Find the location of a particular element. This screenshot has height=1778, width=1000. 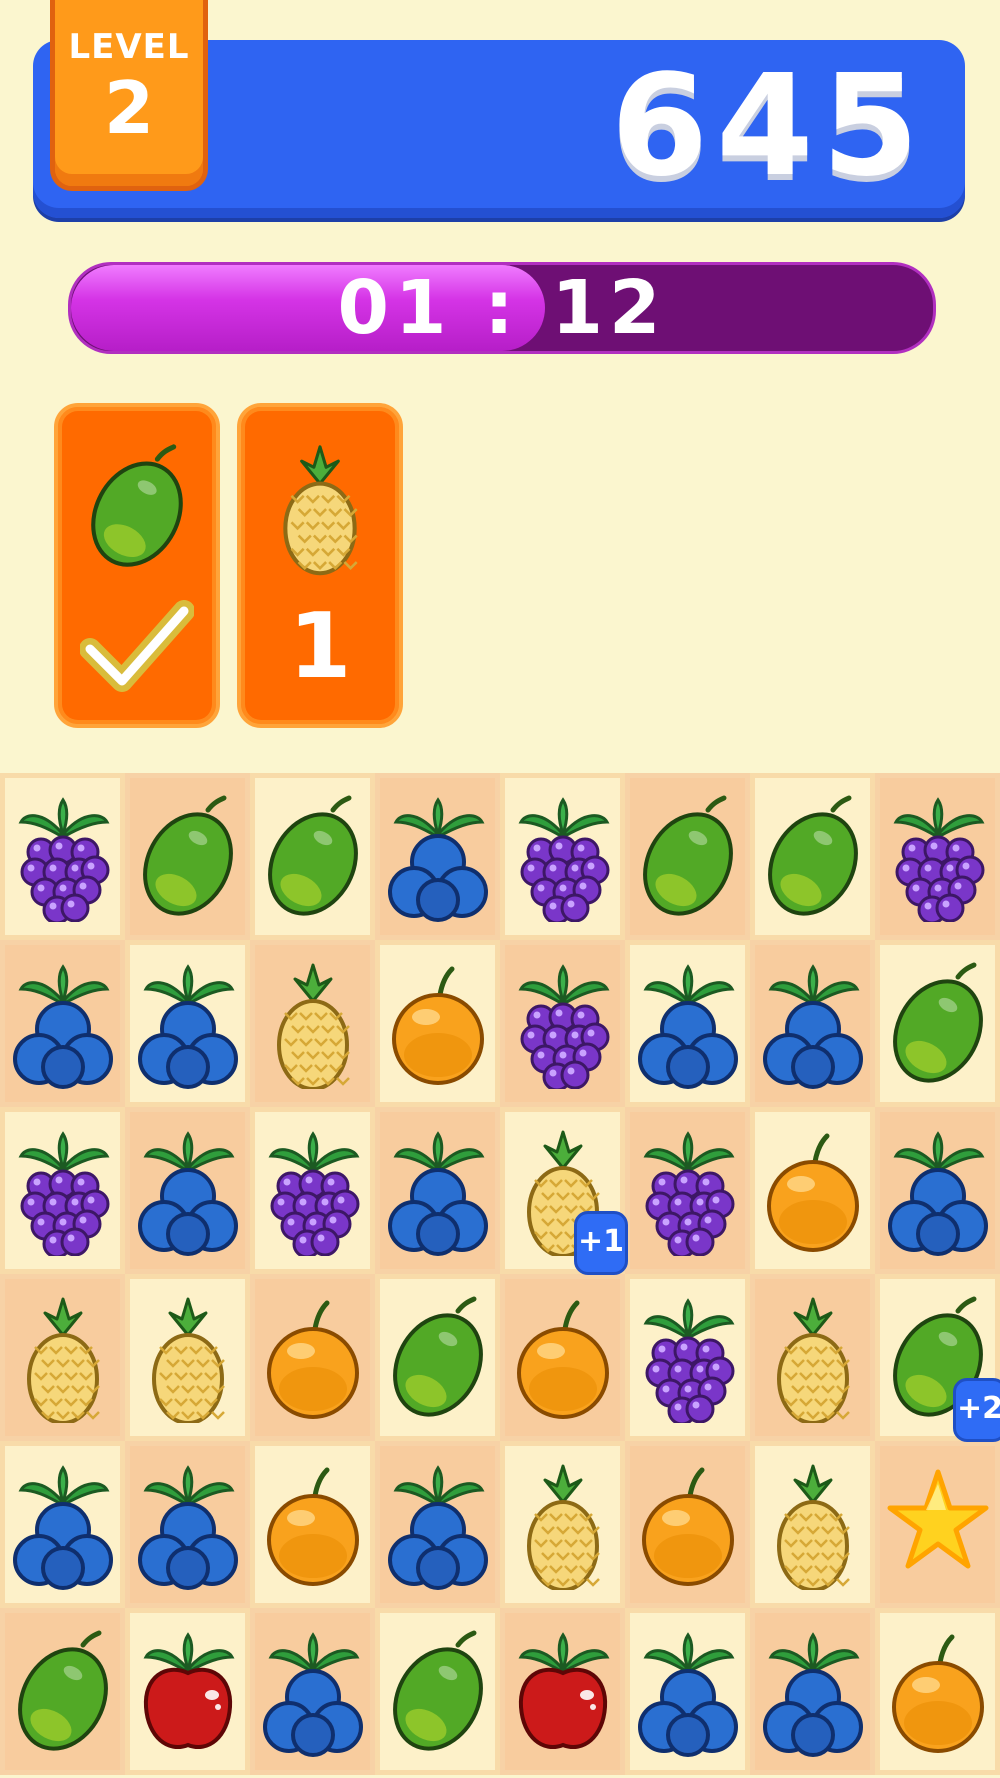

timer-bar: 01 : 12 is located at coordinates (502, 308).